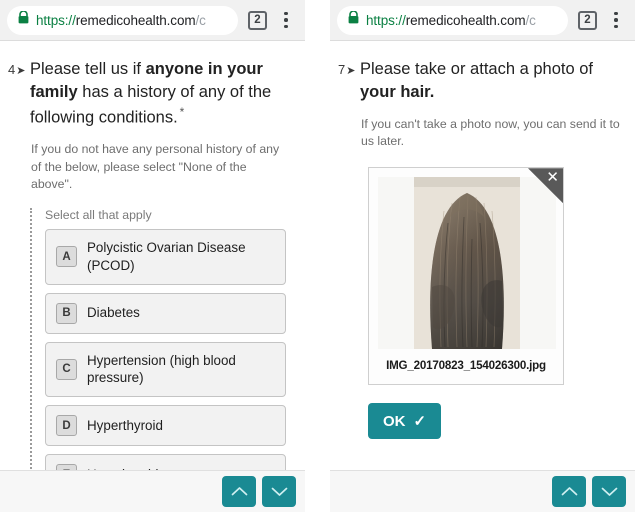  I want to click on nav-down-button-right, so click(609, 491).